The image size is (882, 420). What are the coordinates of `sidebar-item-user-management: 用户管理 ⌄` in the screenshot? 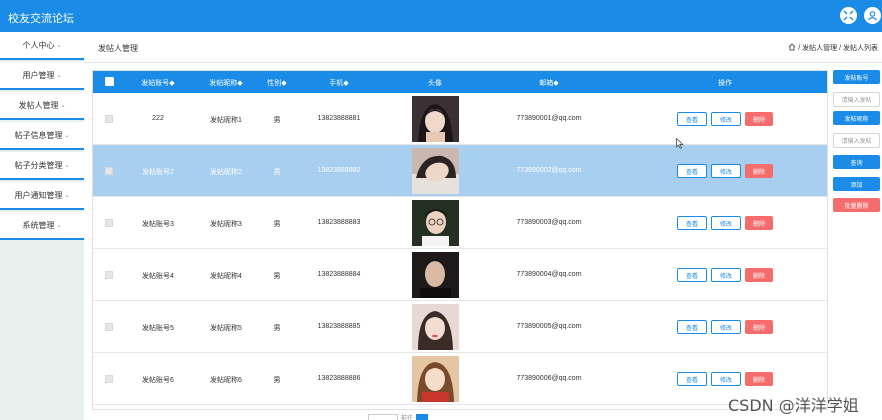 It's located at (42, 76).